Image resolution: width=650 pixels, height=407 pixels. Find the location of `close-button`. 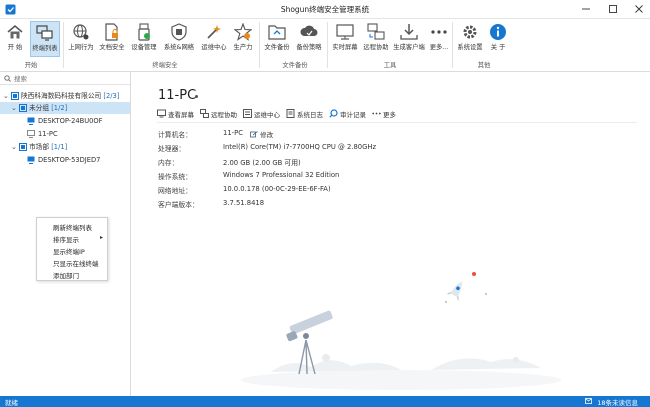

close-button is located at coordinates (639, 9).